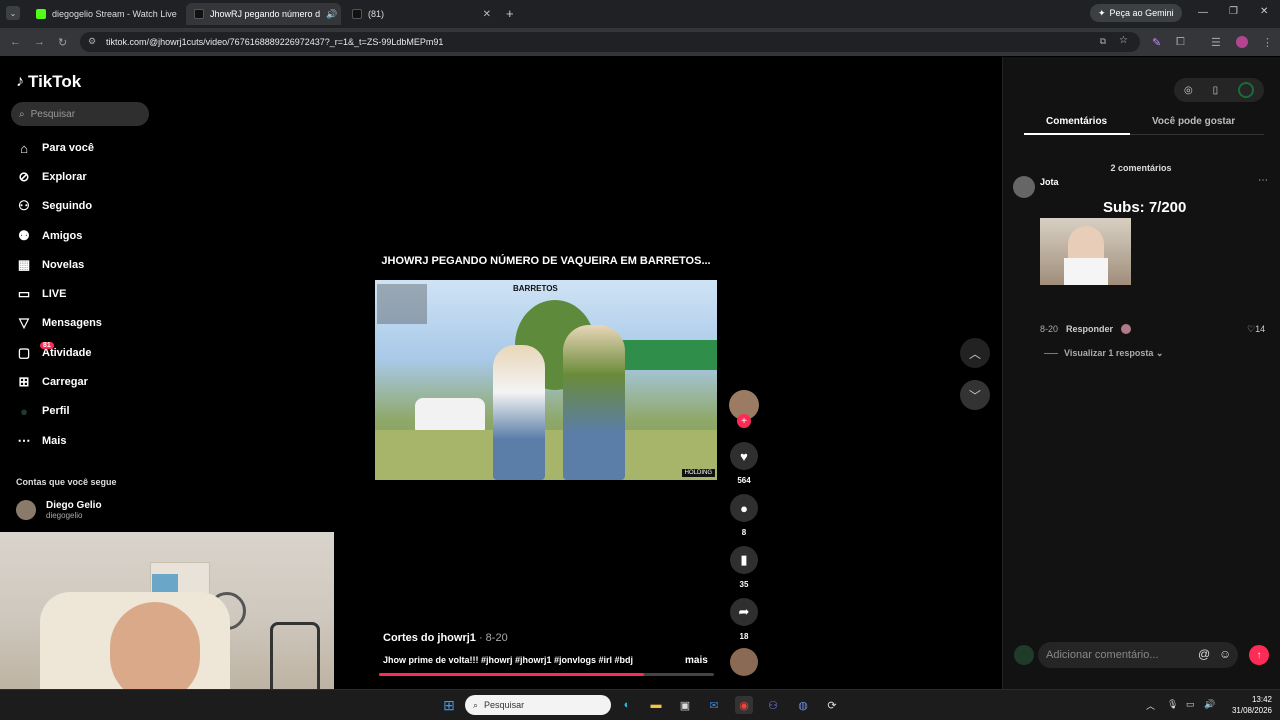 The height and width of the screenshot is (720, 1280). Describe the element at coordinates (1109, 353) in the screenshot. I see `view-replies-label: Visualizar 1 resposta` at that location.